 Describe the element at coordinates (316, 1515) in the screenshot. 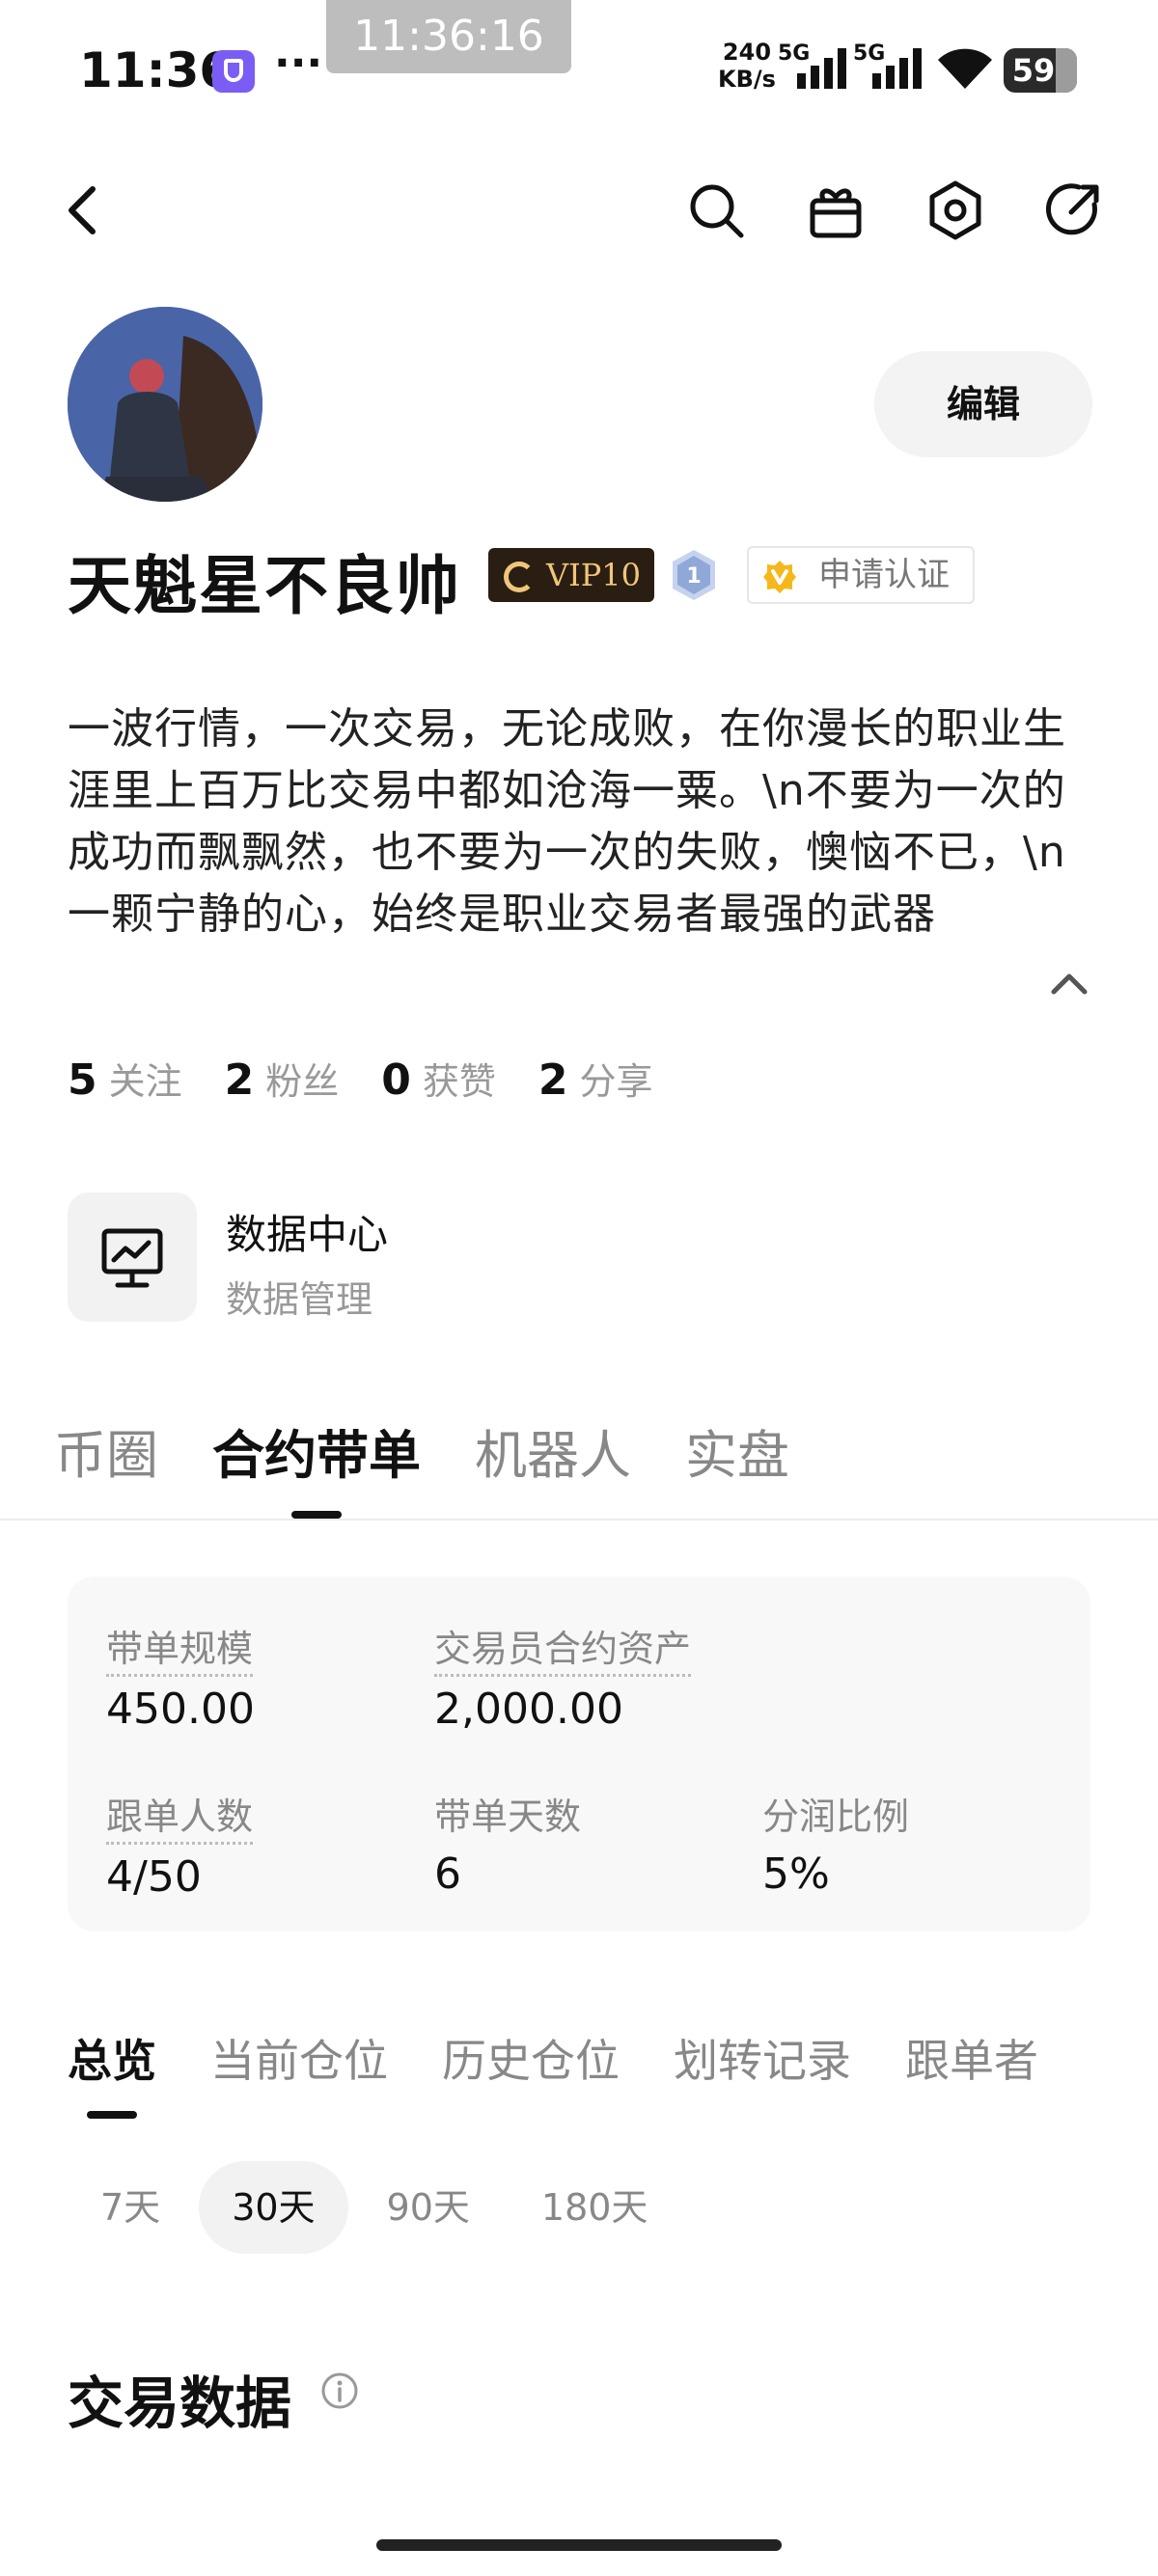

I see `main-tab-indicator` at that location.